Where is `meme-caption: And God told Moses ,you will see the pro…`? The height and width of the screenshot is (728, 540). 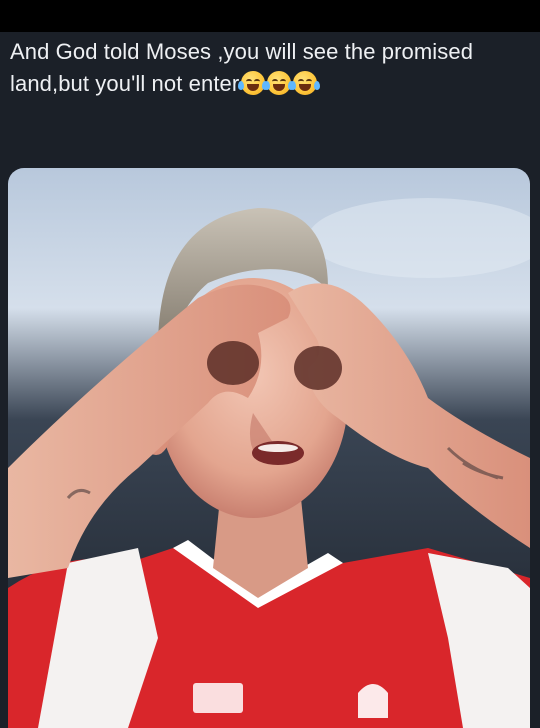 meme-caption: And God told Moses ,you will see the pro… is located at coordinates (270, 68).